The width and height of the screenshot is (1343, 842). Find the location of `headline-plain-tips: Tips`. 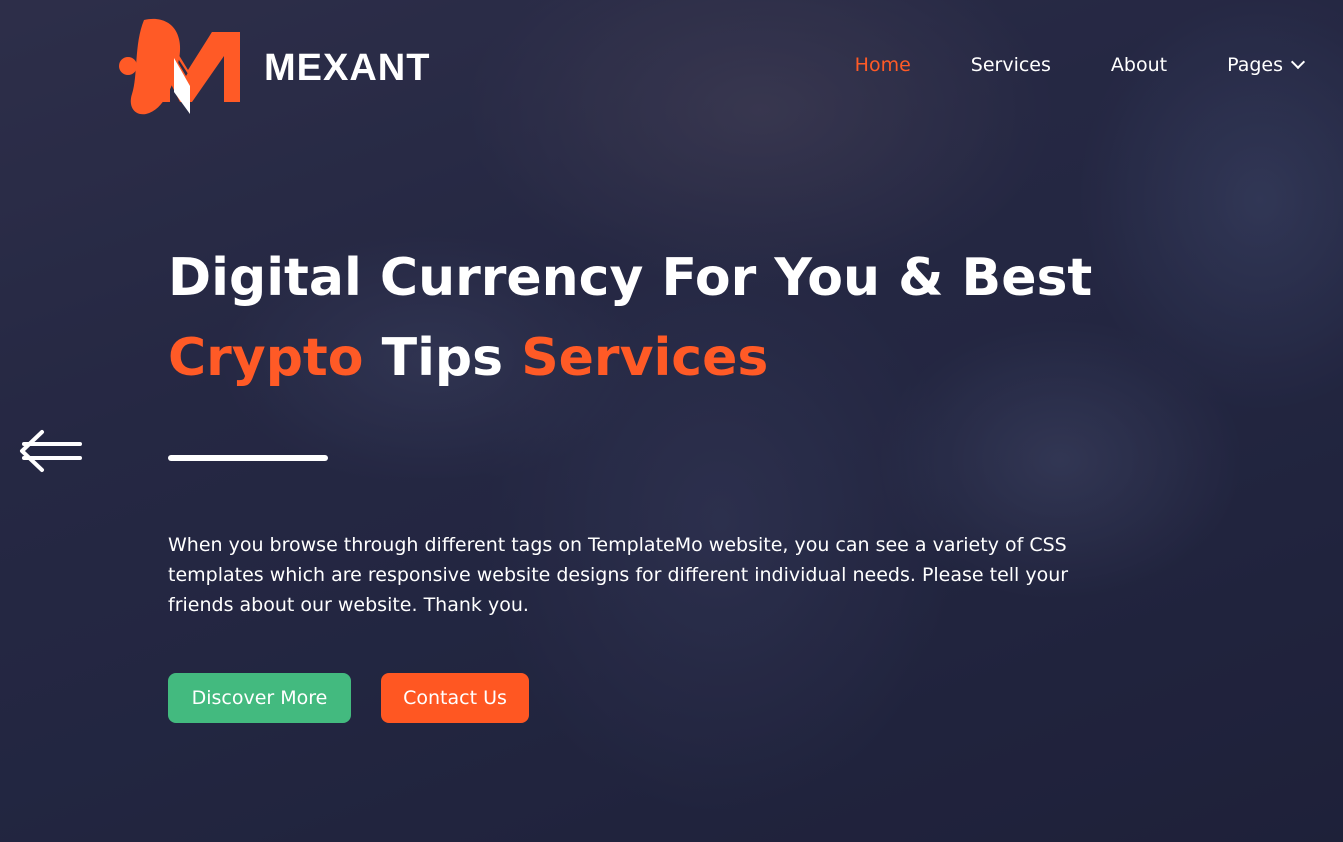

headline-plain-tips: Tips is located at coordinates (442, 358).